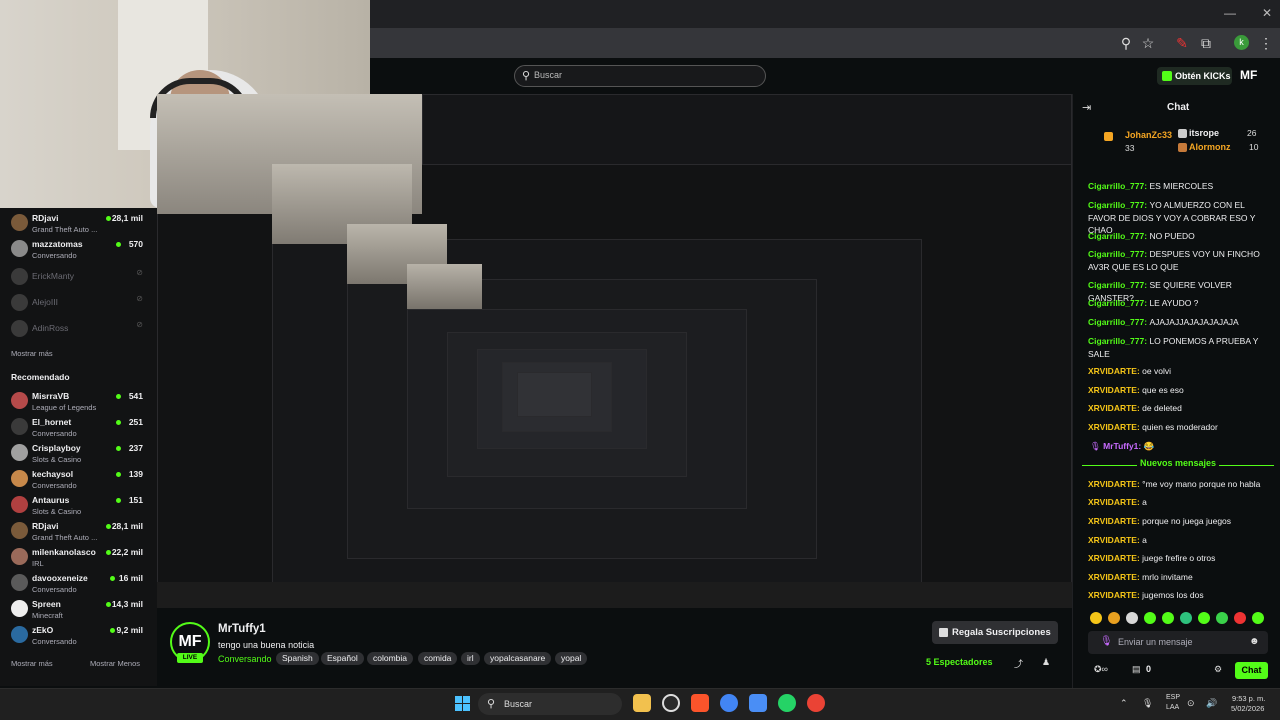  I want to click on live-badge: LIVE, so click(190, 658).